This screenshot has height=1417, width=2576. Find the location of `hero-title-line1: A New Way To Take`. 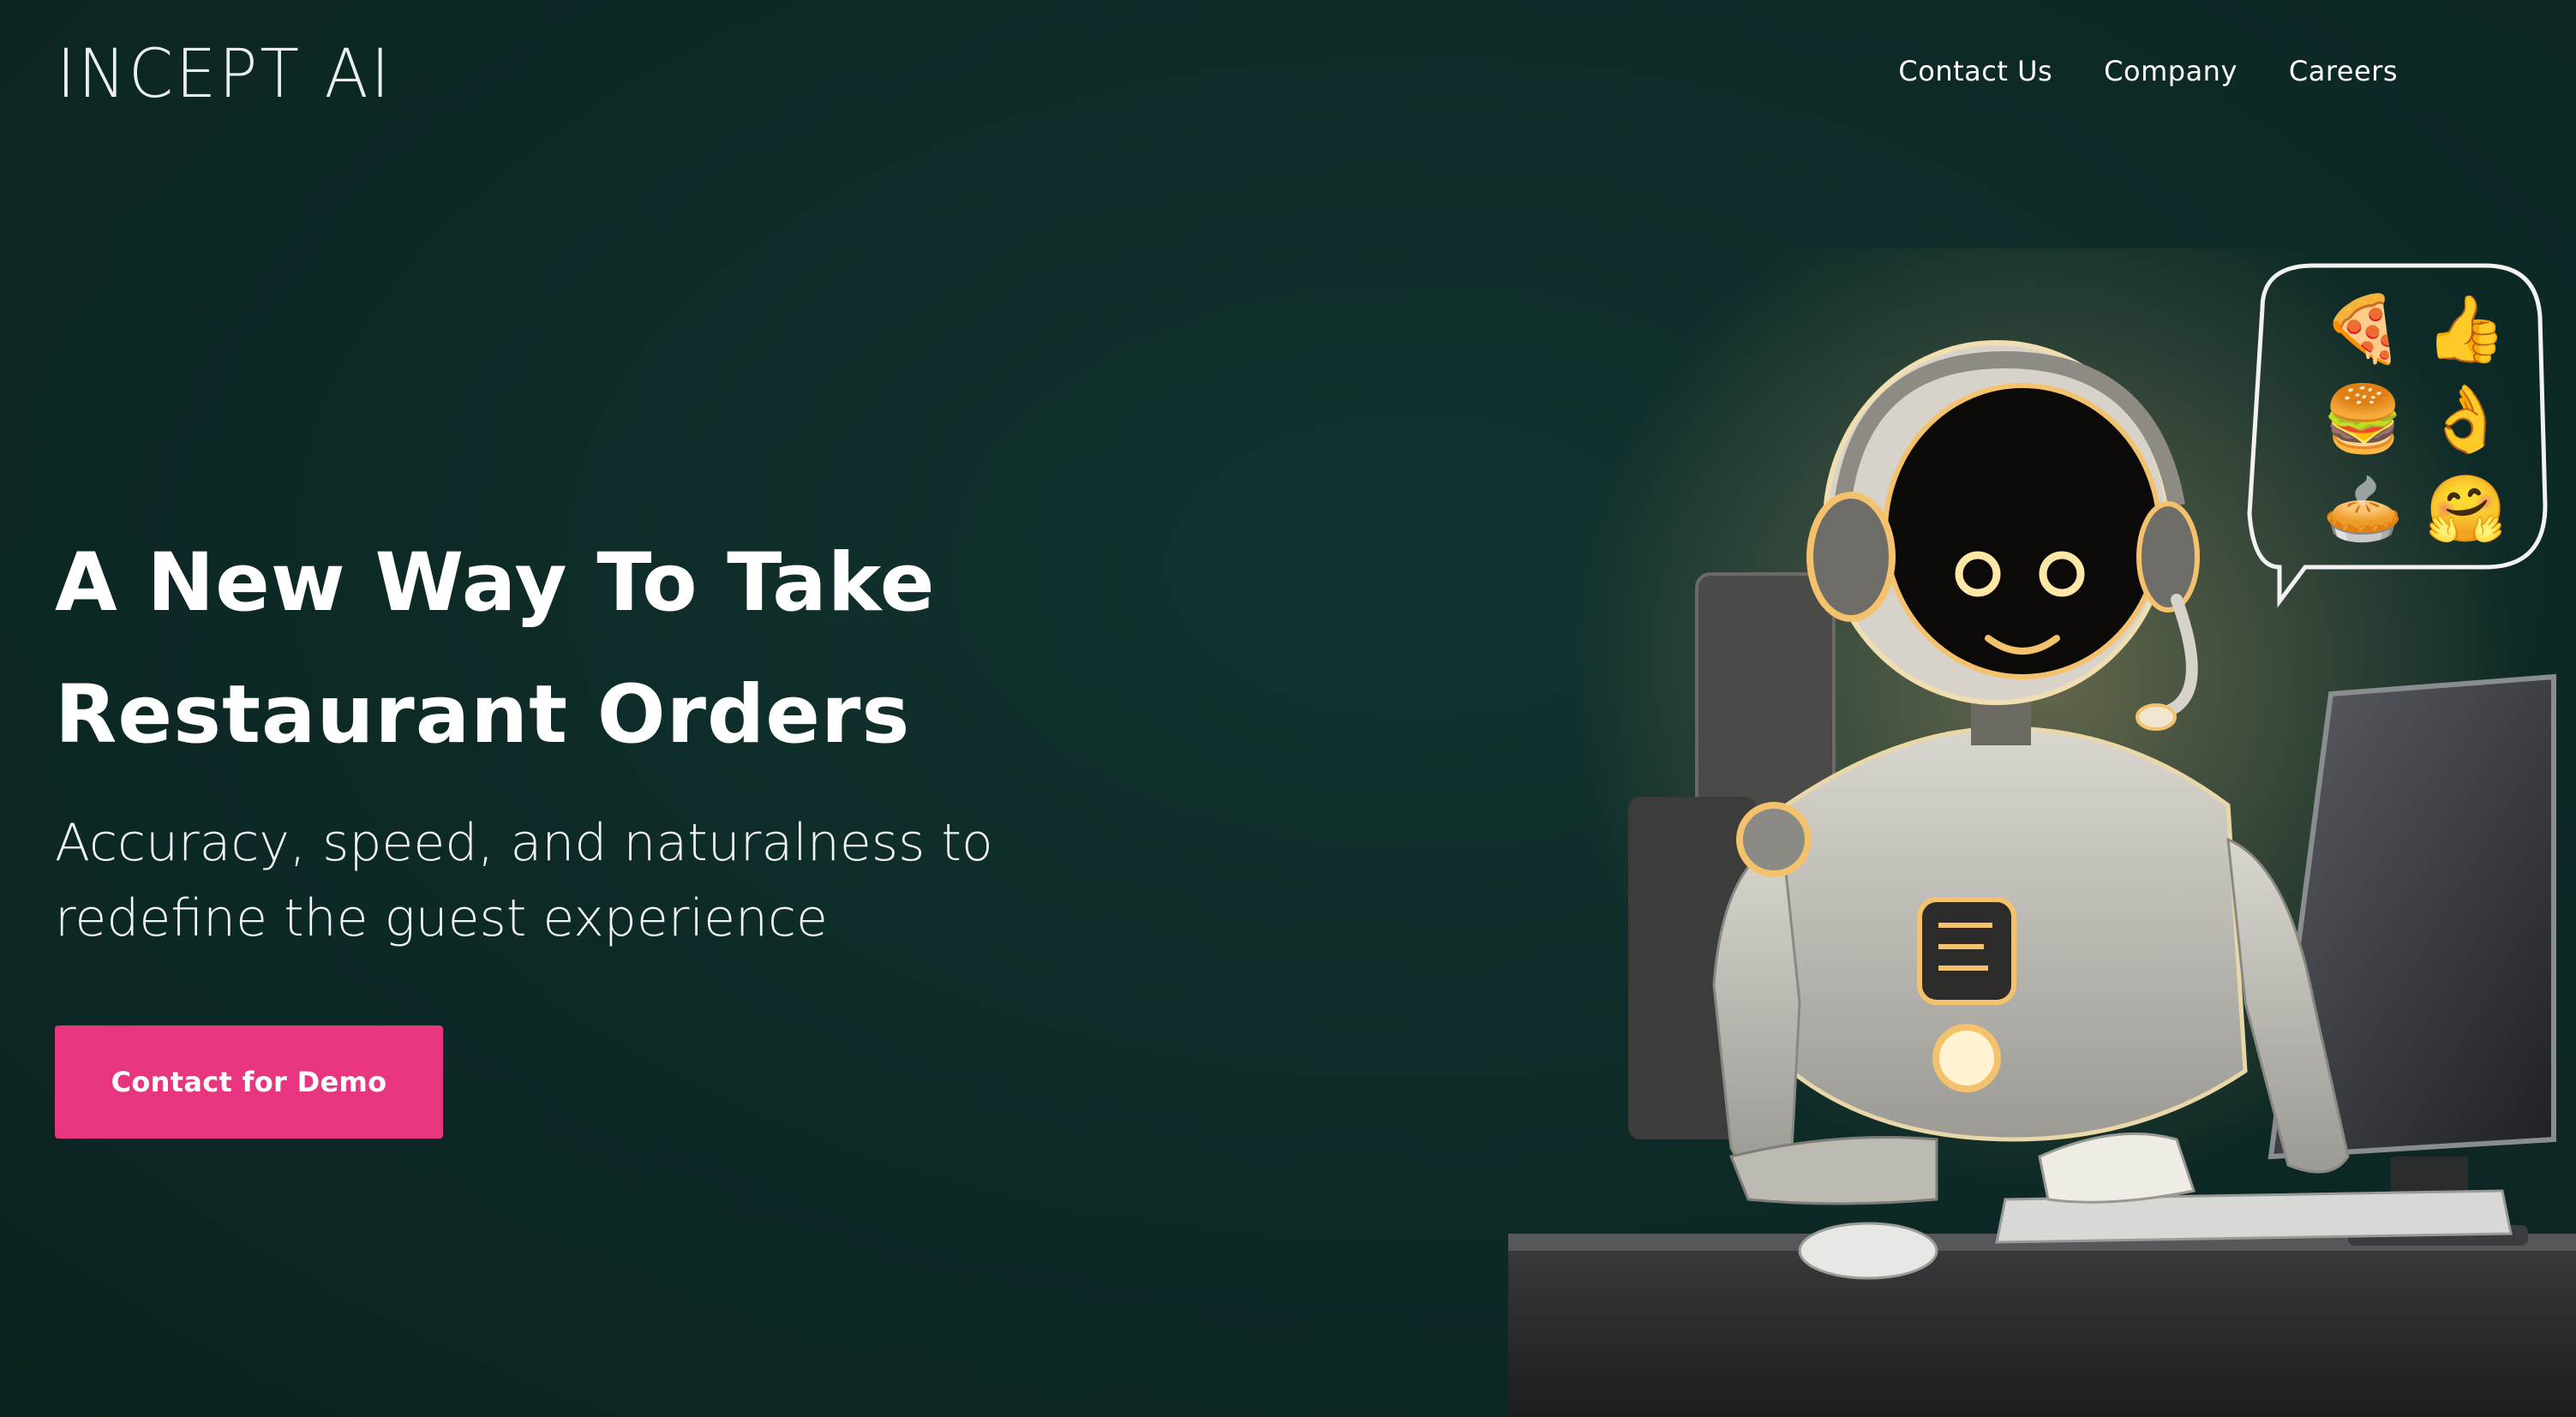

hero-title-line1: A New Way To Take is located at coordinates (496, 583).